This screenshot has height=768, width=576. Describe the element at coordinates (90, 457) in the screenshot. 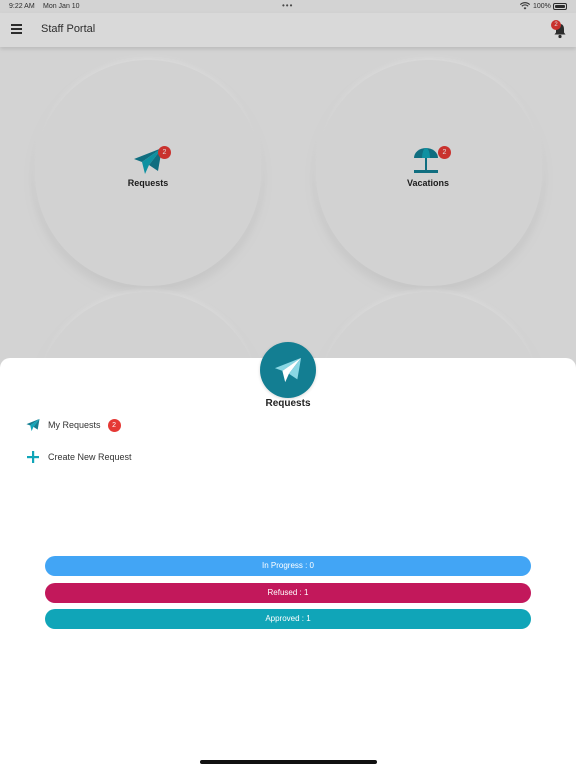

I see `create-new-request-label: Create New Request` at that location.